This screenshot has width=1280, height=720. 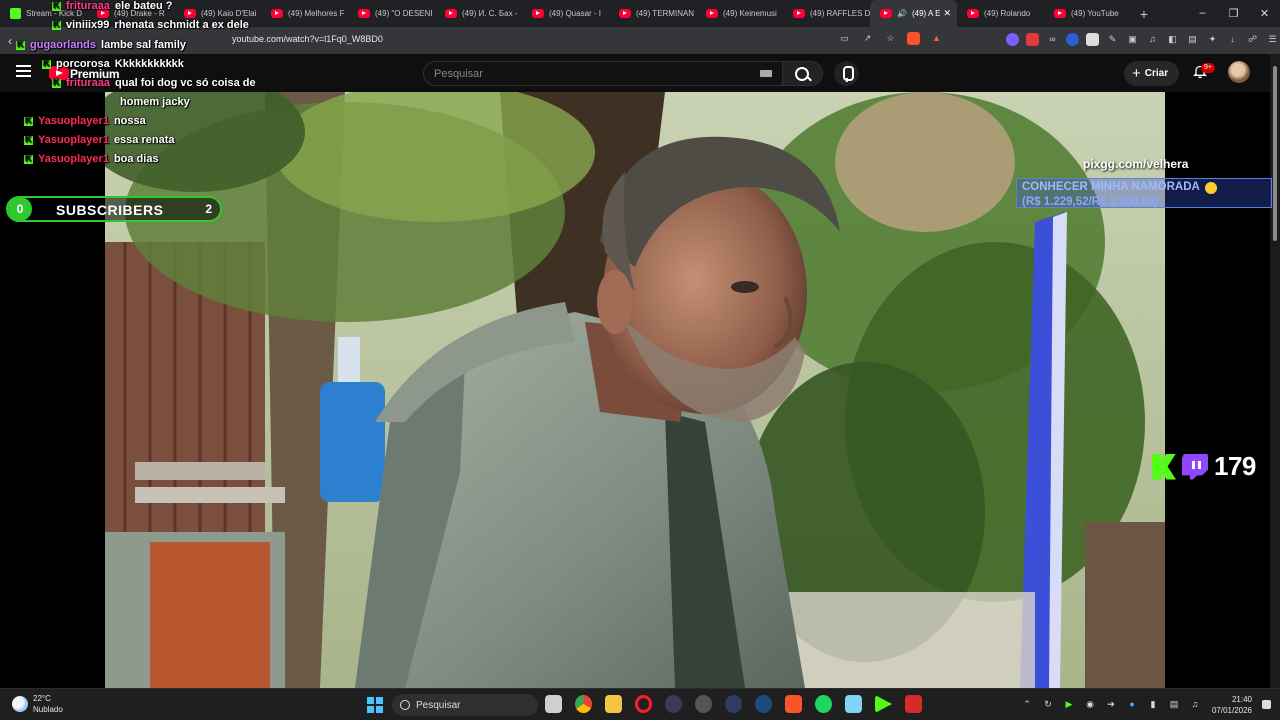 I want to click on voice-search-button, so click(x=846, y=73).